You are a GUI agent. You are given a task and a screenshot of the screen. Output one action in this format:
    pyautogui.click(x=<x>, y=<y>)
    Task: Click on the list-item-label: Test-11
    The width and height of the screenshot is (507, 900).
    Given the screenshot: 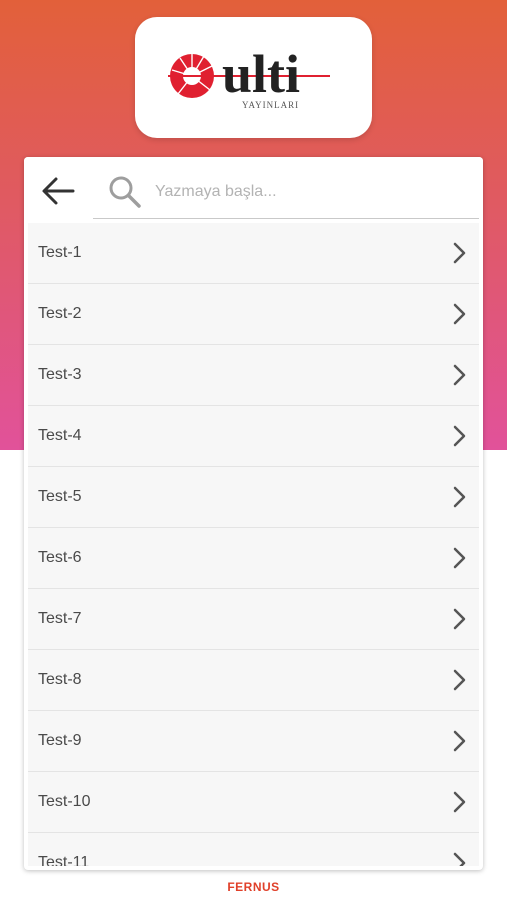 What is the action you would take?
    pyautogui.click(x=64, y=860)
    